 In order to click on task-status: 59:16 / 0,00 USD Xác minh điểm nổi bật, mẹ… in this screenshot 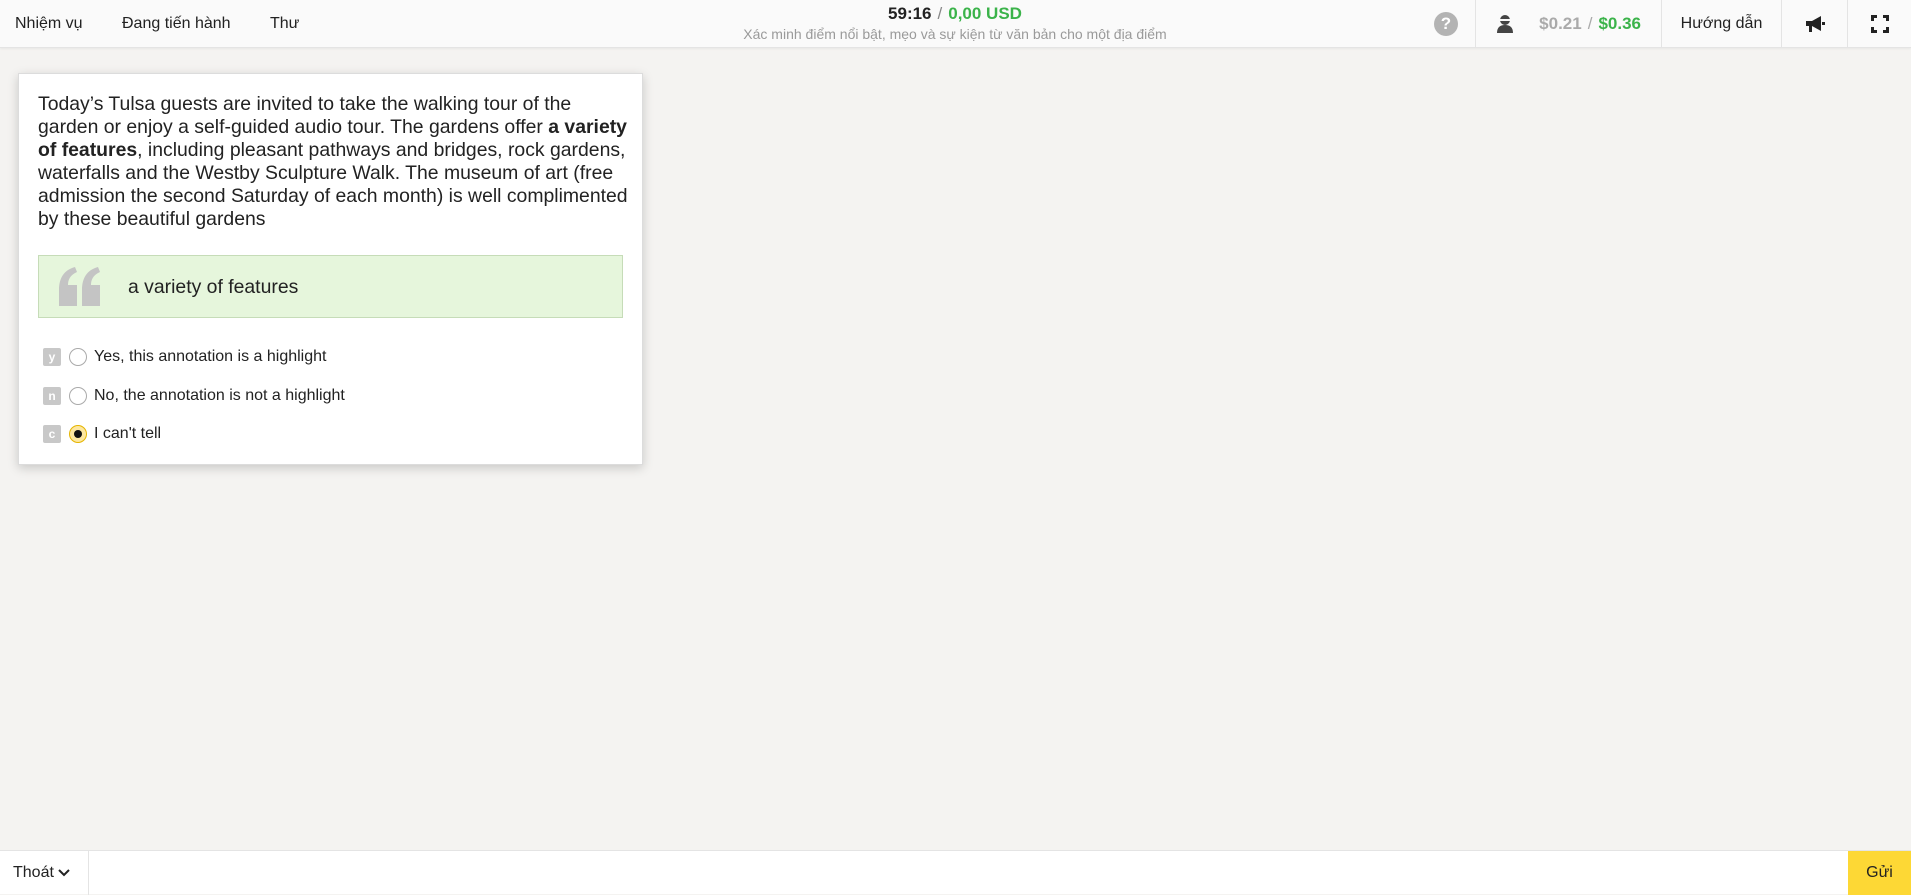, I will do `click(955, 23)`.